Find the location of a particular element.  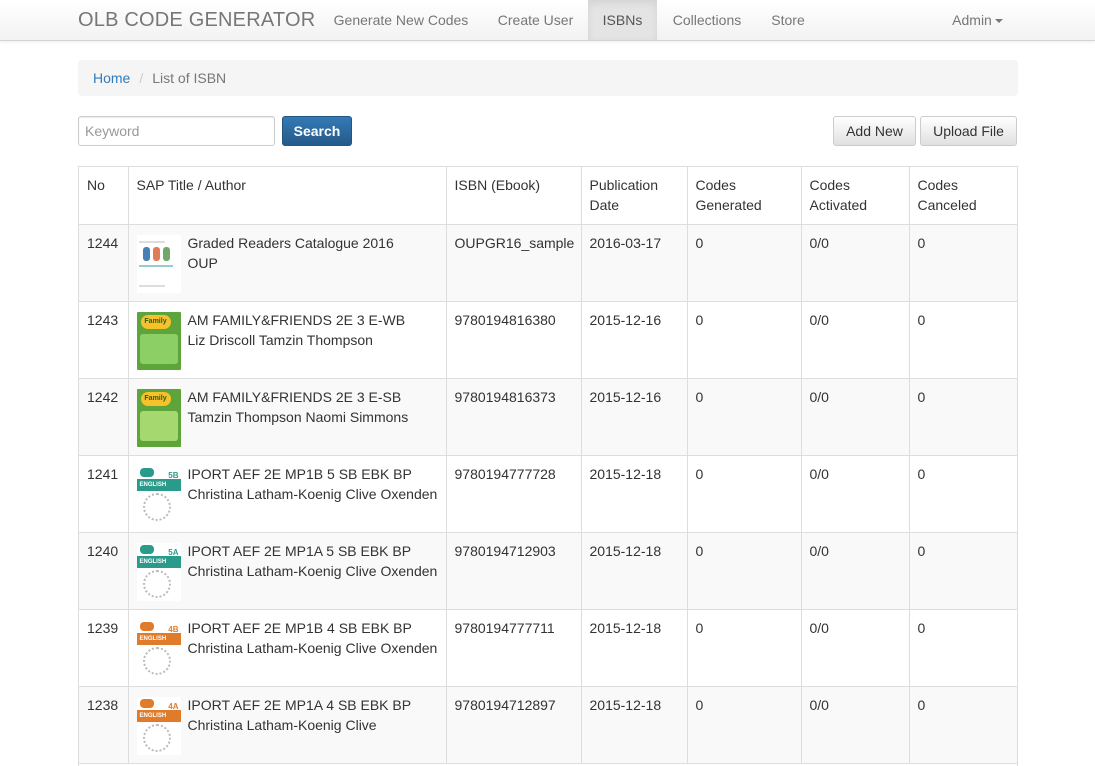

brand-logo: OLB CODE GENERATOR is located at coordinates (196, 20).